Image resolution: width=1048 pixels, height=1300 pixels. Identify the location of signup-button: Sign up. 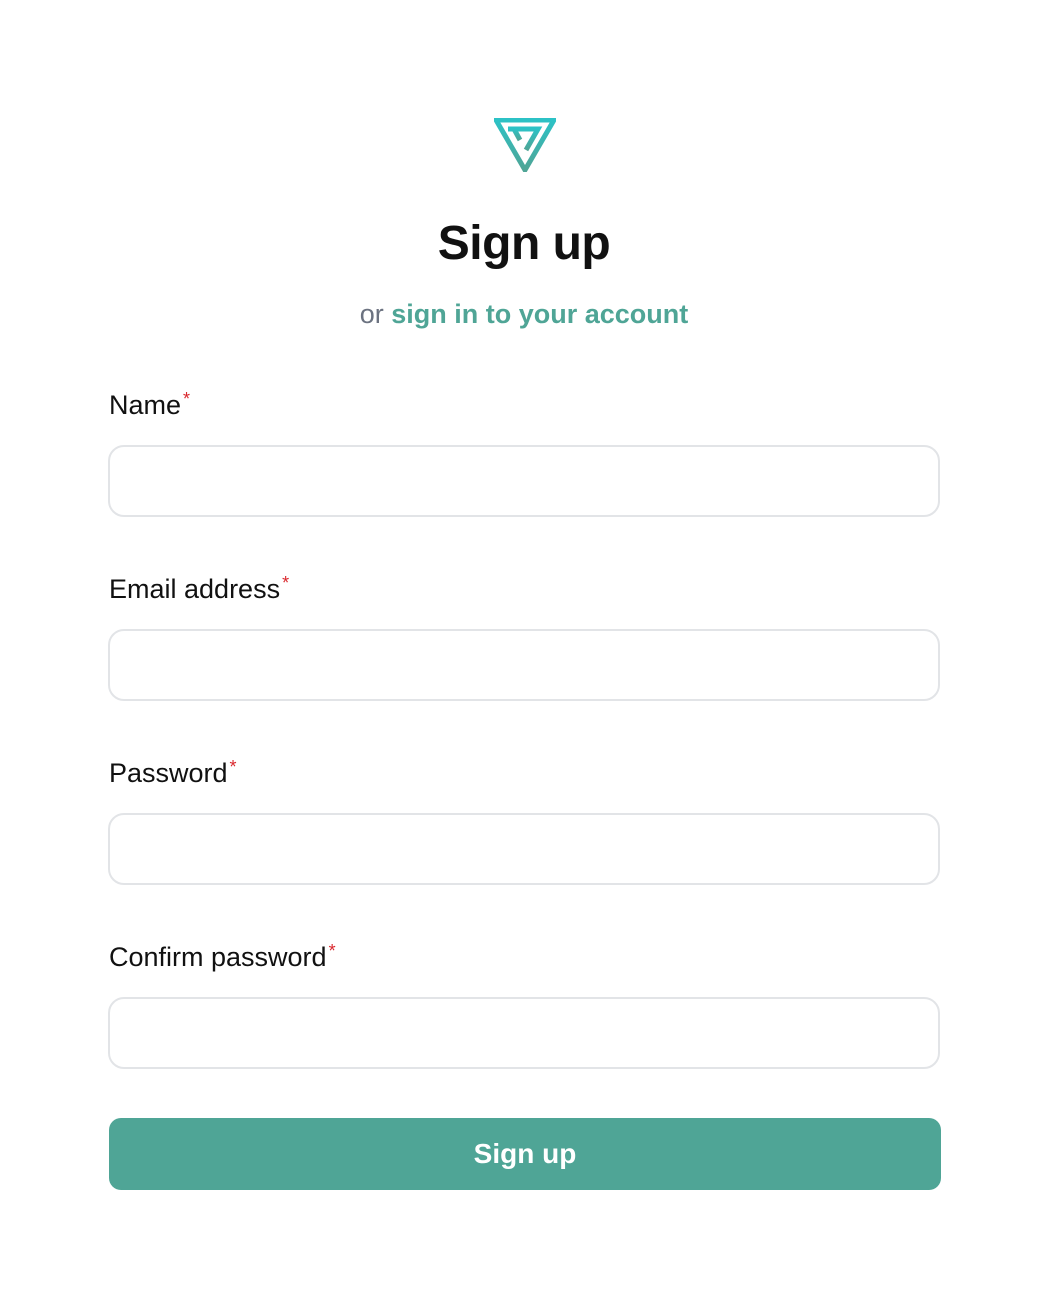
(525, 1154).